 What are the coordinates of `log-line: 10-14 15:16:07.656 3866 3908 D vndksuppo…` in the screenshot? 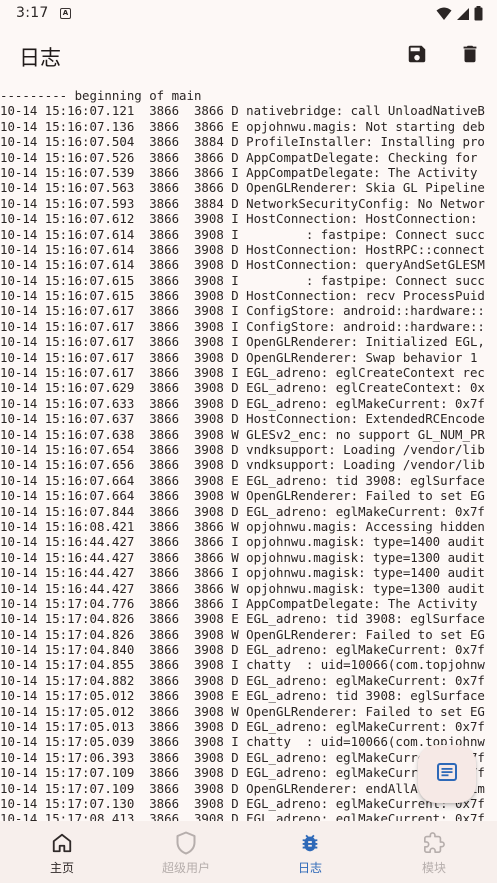 It's located at (242, 465).